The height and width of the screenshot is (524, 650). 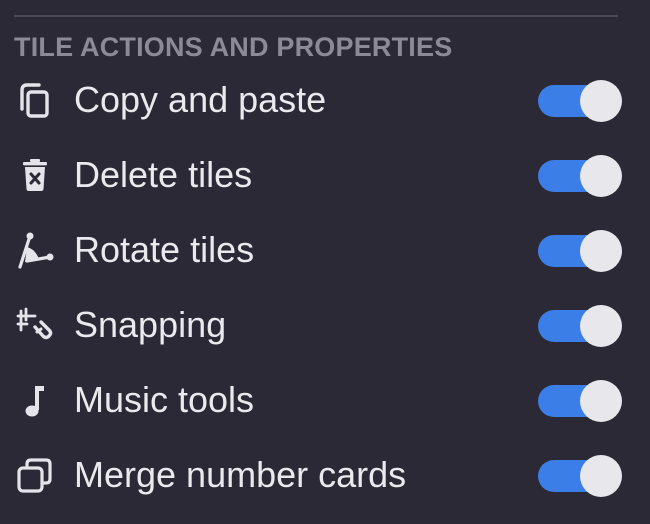 What do you see at coordinates (164, 399) in the screenshot?
I see `setting-label-music-tools: Music tools` at bounding box center [164, 399].